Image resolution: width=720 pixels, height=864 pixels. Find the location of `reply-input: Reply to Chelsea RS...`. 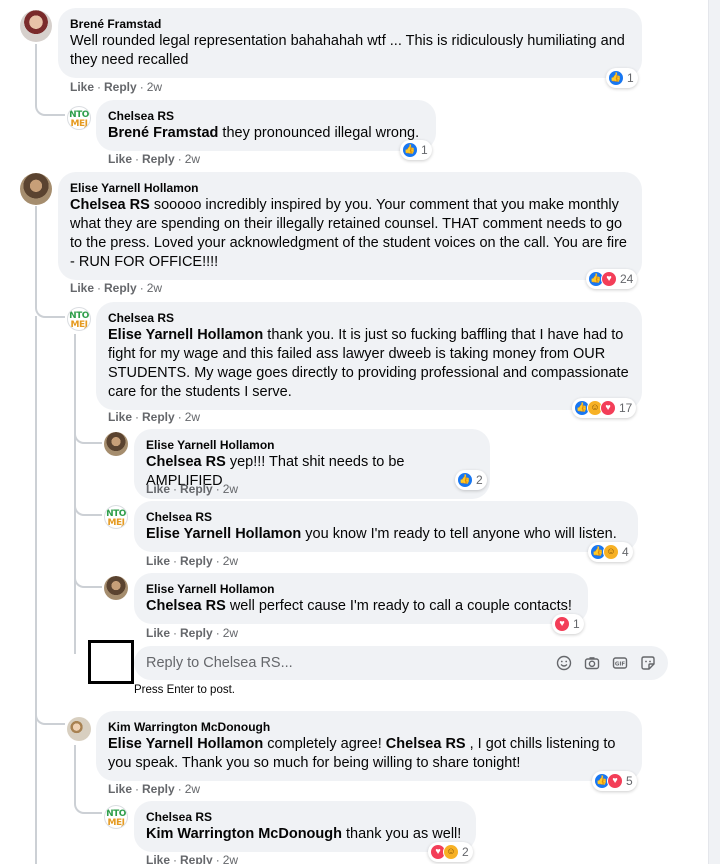

reply-input: Reply to Chelsea RS... is located at coordinates (219, 663).